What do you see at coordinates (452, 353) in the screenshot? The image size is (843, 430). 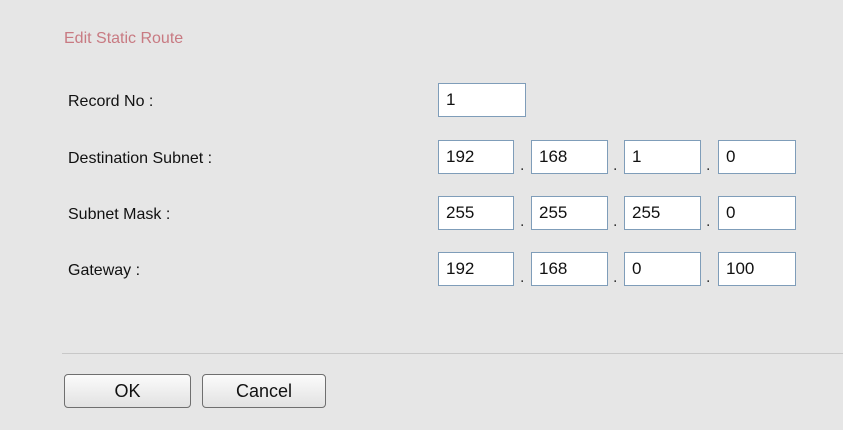 I see `divider` at bounding box center [452, 353].